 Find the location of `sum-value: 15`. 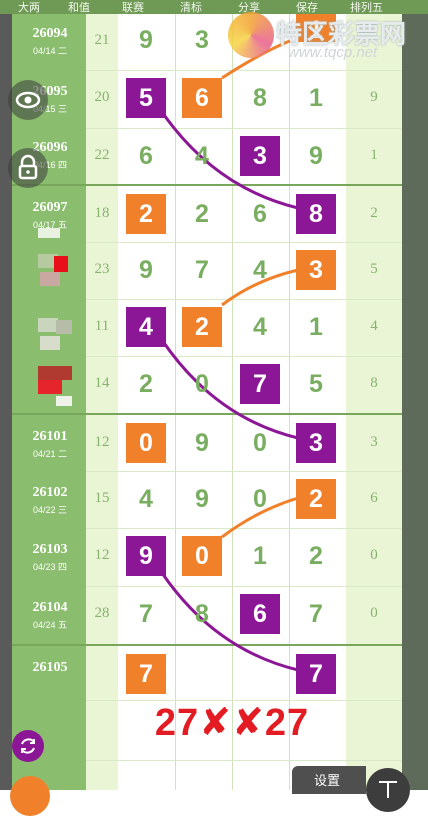

sum-value: 15 is located at coordinates (102, 498).